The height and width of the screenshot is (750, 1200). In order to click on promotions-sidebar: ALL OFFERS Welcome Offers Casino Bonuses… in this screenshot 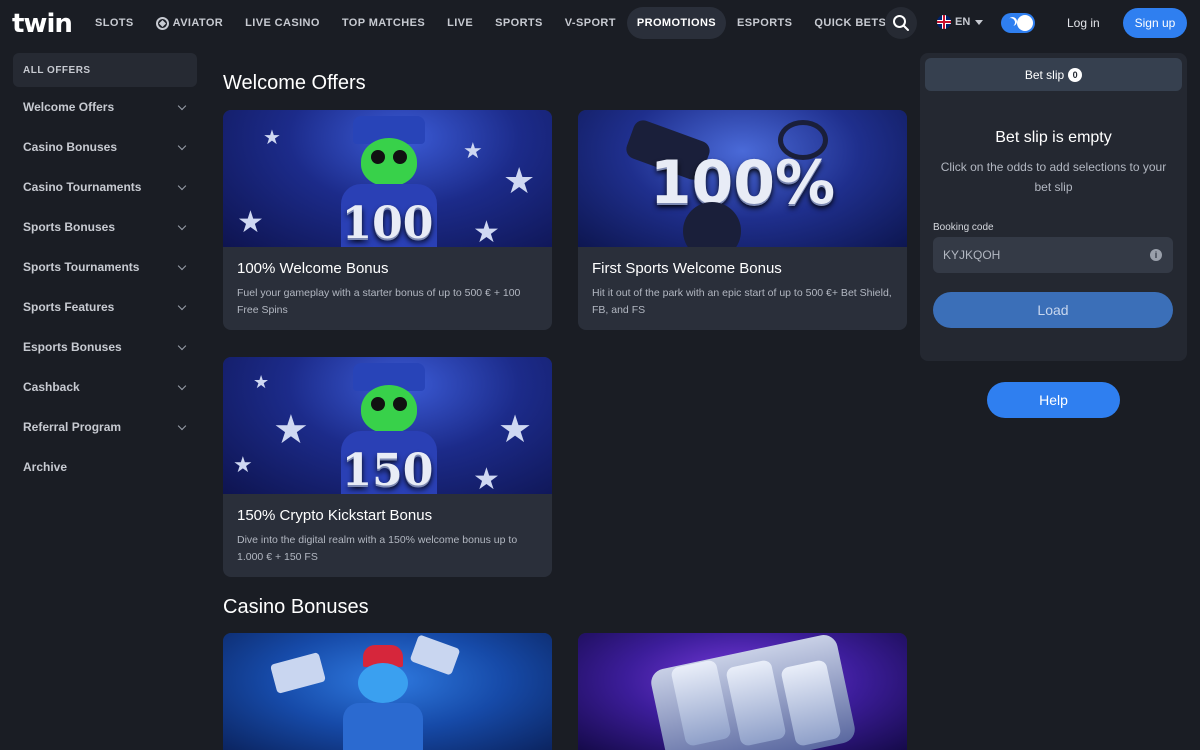, I will do `click(105, 270)`.